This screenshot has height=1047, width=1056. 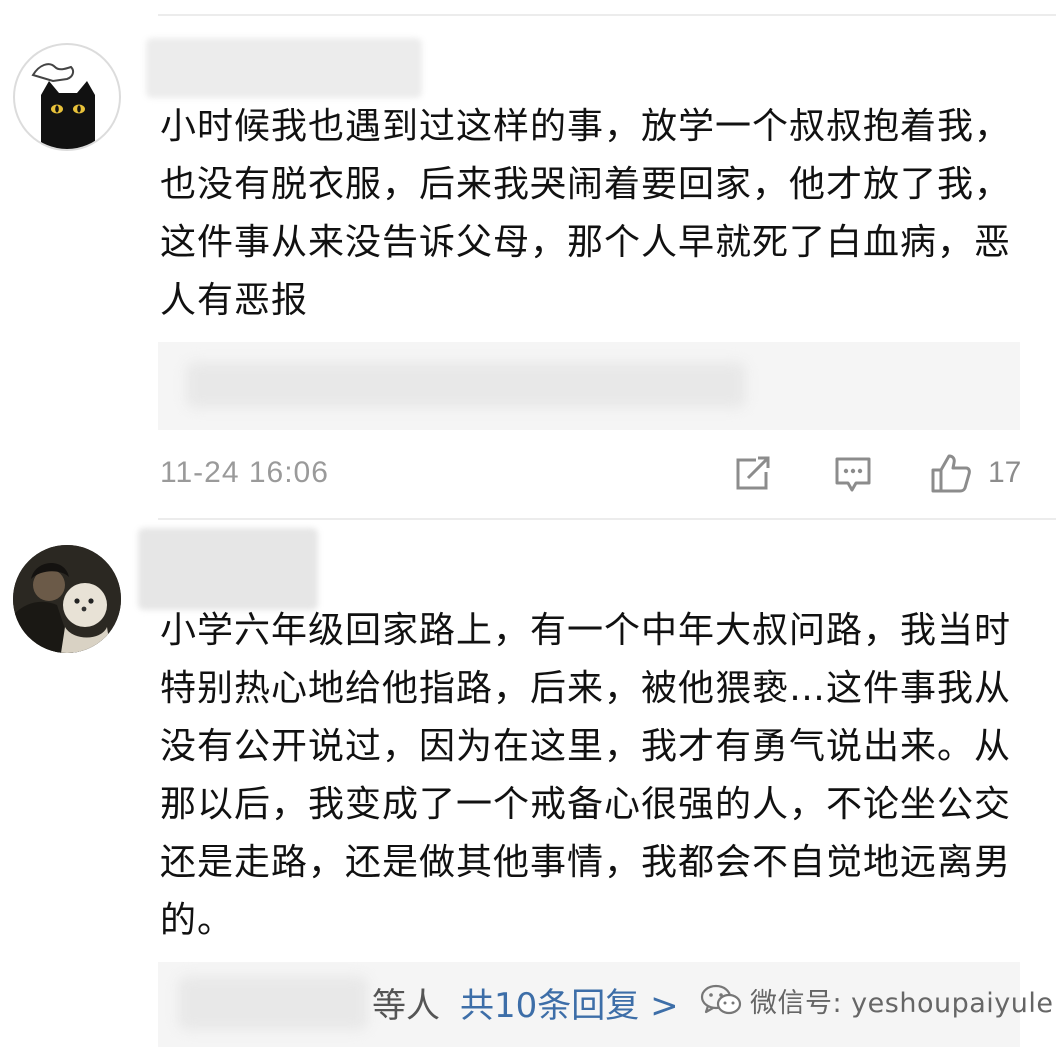 What do you see at coordinates (607, 519) in the screenshot?
I see `comment-divider` at bounding box center [607, 519].